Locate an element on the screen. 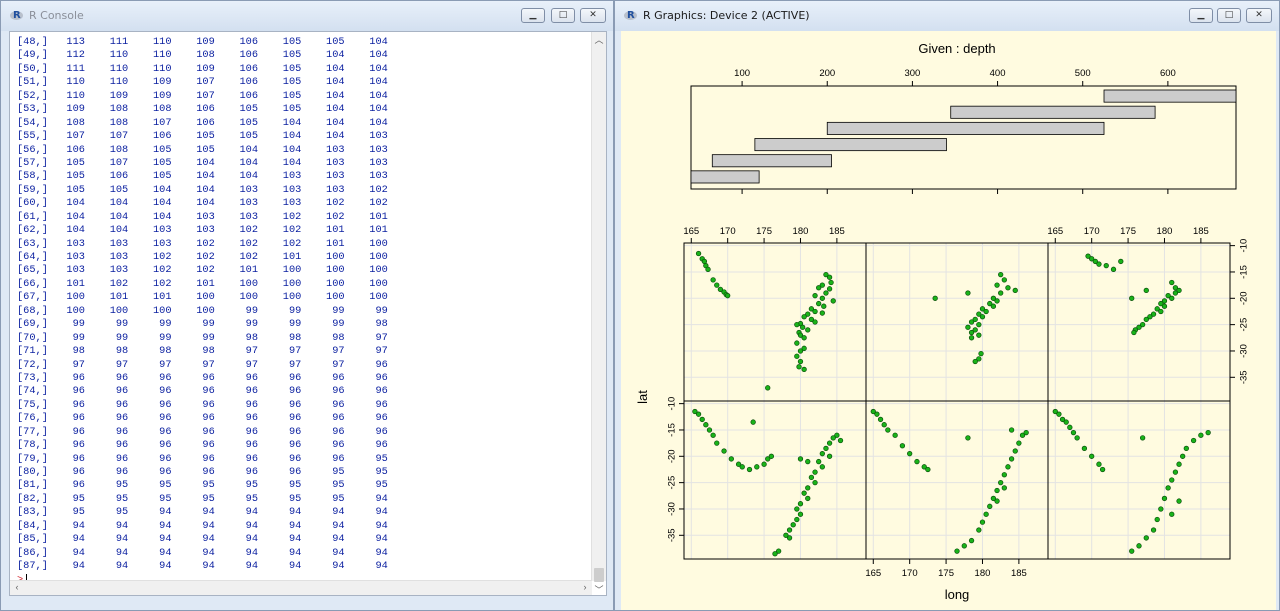 The image size is (1280, 611). given-tick-label: 600 is located at coordinates (1168, 73).